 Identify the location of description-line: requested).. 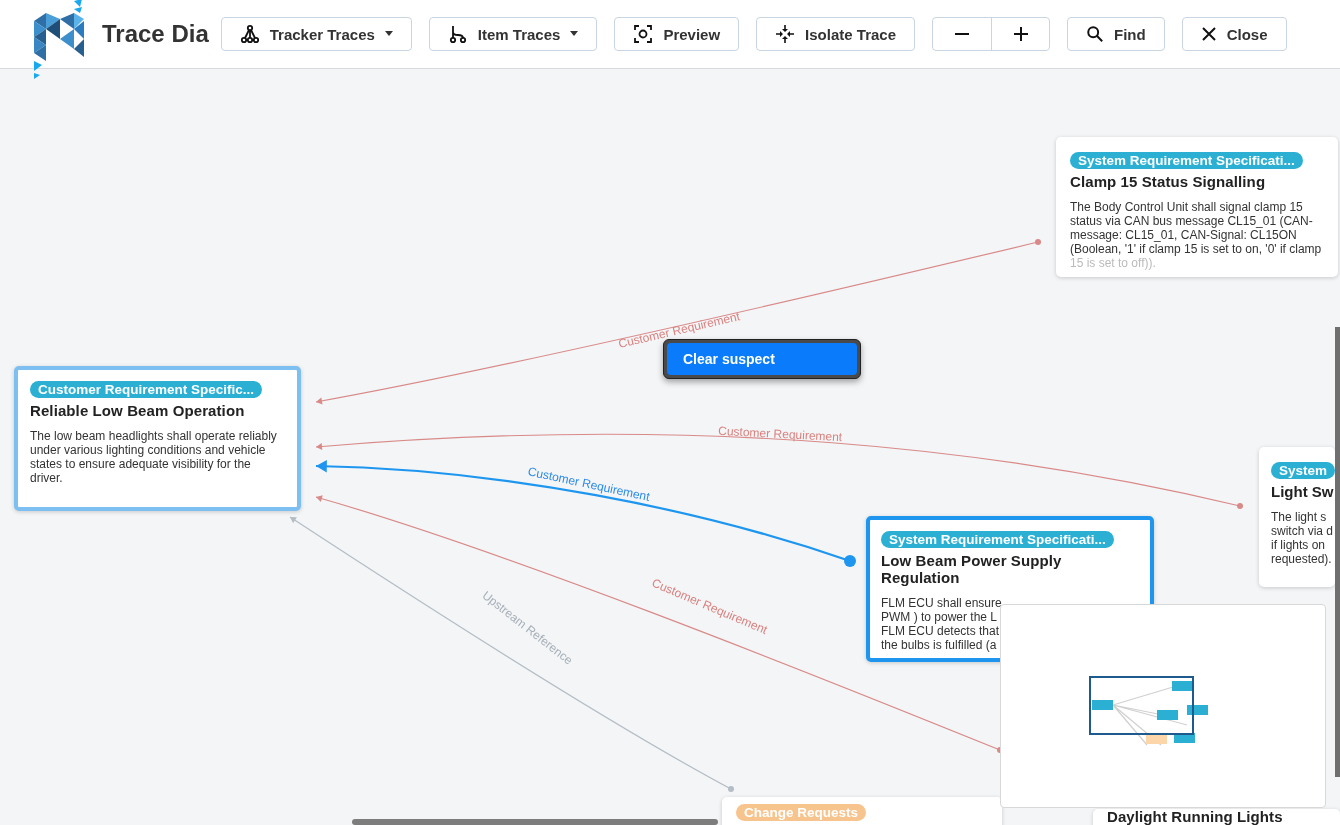
(1302, 559).